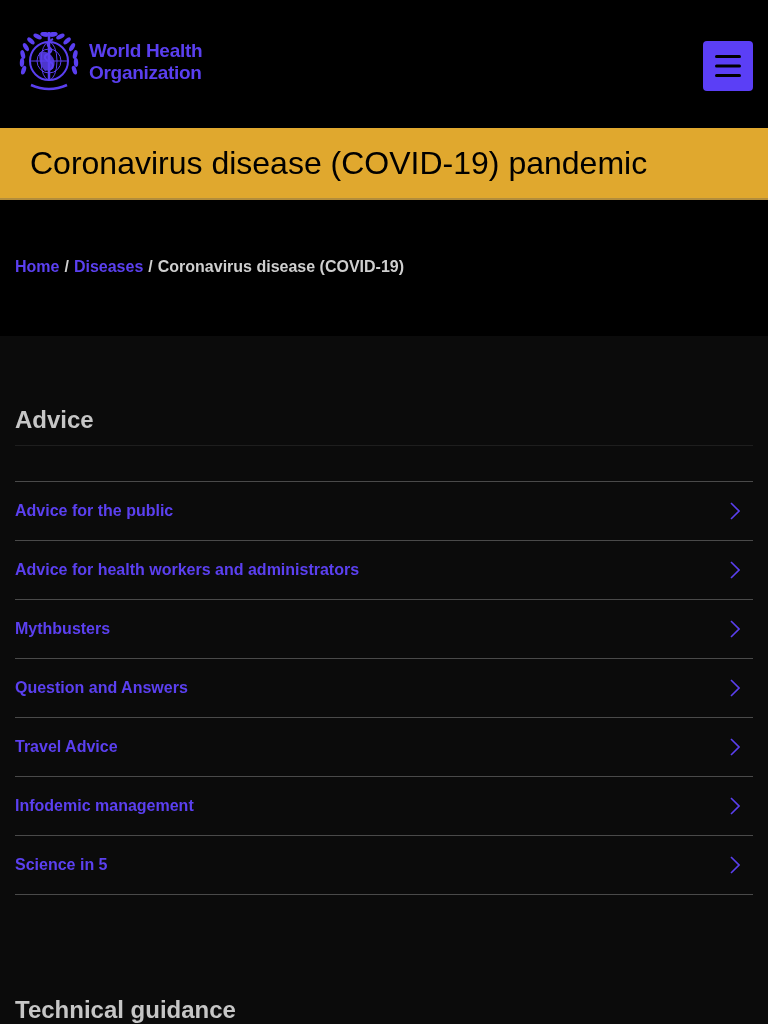  Describe the element at coordinates (384, 865) in the screenshot. I see `advice-link: Science in 5` at that location.